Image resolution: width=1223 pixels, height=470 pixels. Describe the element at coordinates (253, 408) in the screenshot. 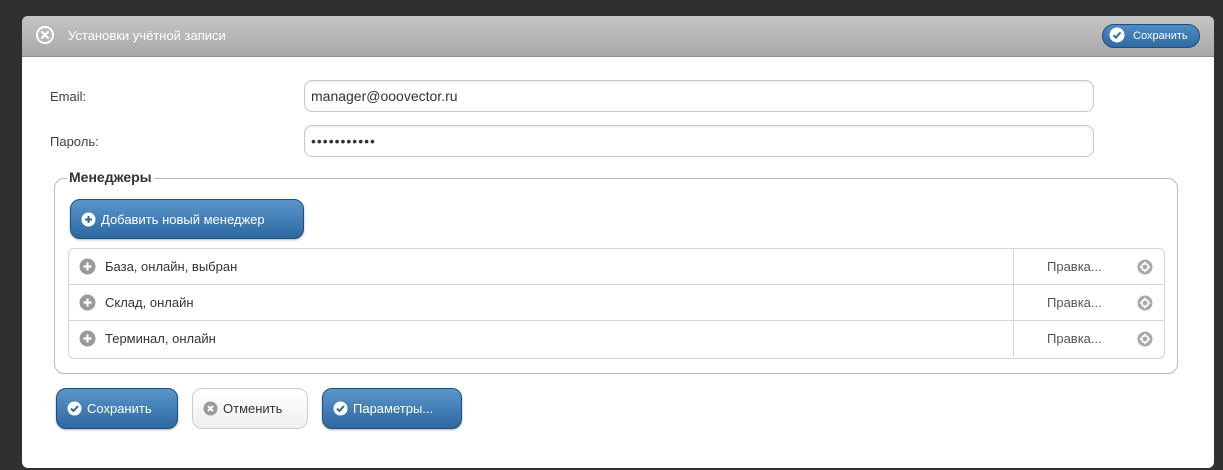

I see `cancel-label: Отменить` at that location.